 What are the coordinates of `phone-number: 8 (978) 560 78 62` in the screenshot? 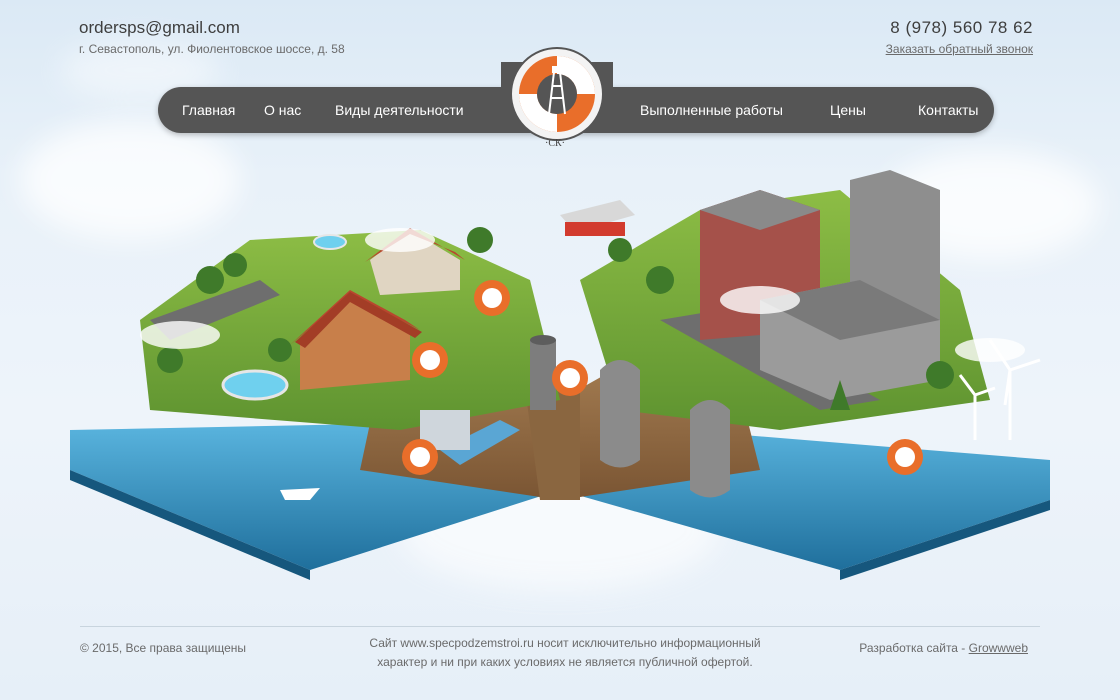 It's located at (961, 27).